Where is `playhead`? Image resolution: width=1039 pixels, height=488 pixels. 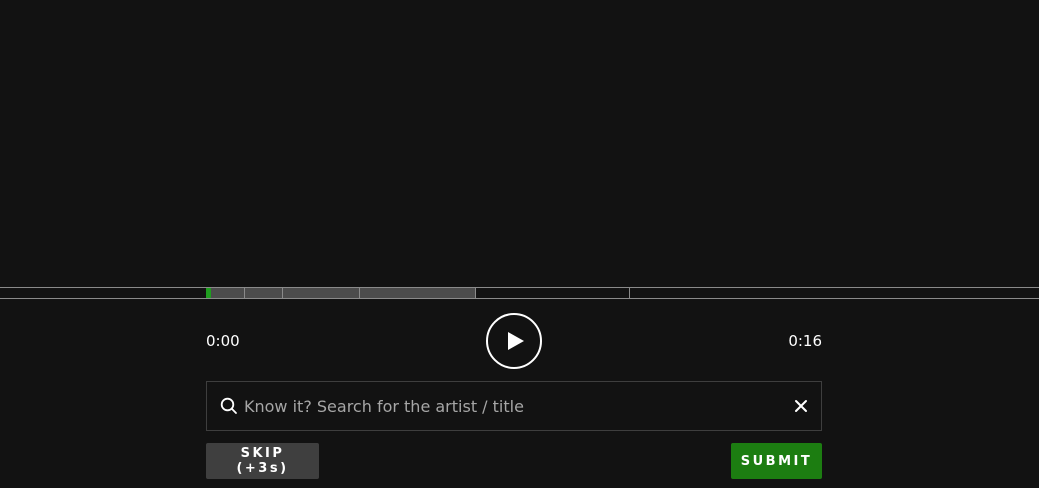 playhead is located at coordinates (208, 293).